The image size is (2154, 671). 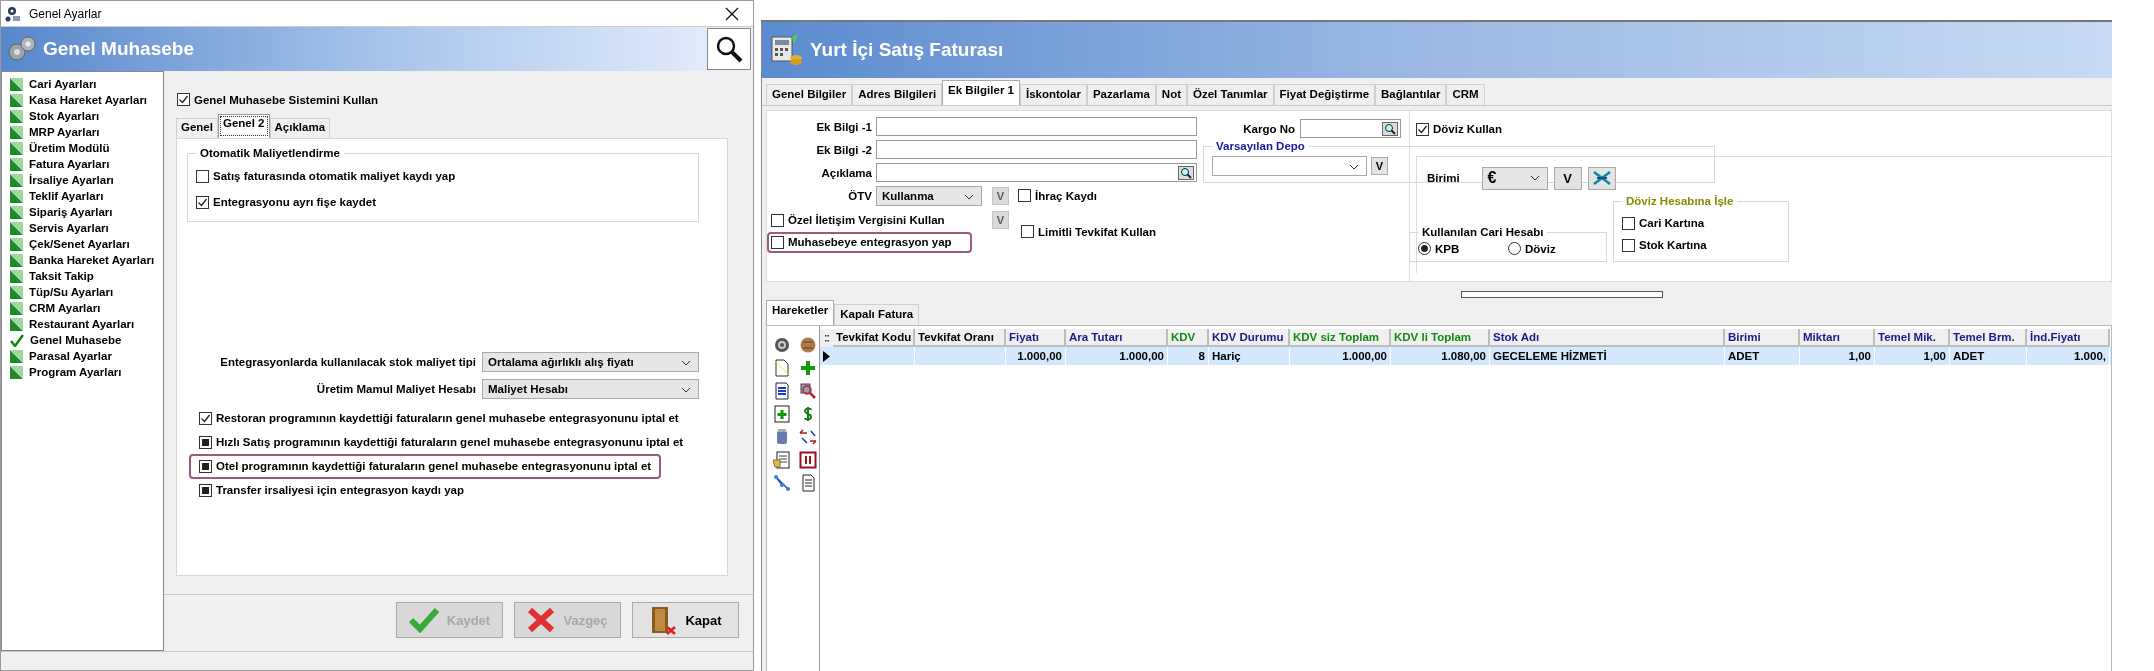 What do you see at coordinates (197, 128) in the screenshot?
I see `tab: Genel` at bounding box center [197, 128].